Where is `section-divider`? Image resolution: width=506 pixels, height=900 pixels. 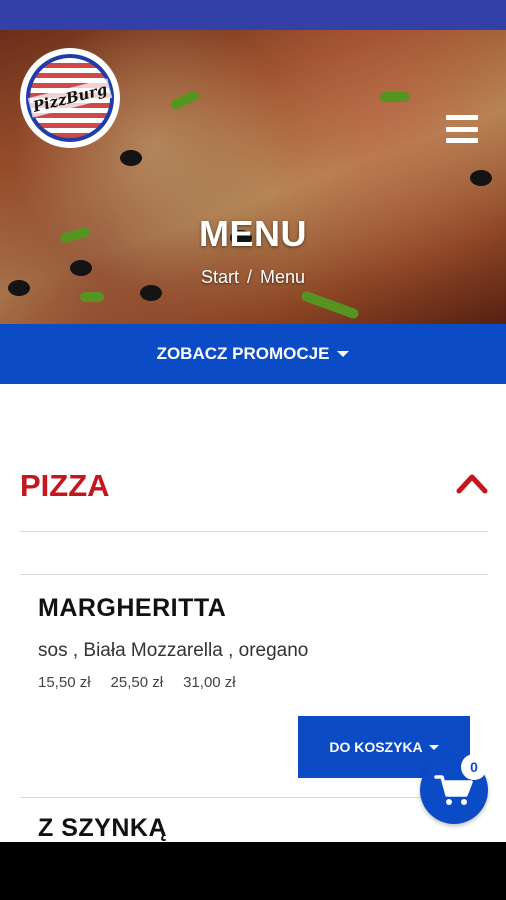
section-divider is located at coordinates (254, 531).